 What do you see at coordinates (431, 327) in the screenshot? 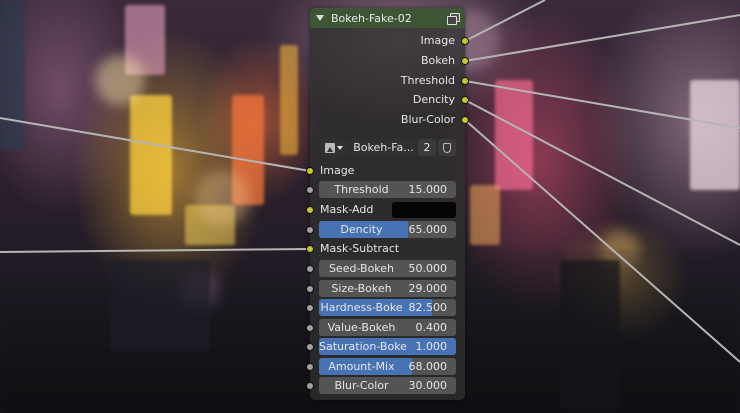
I see `field-value: 0.400` at bounding box center [431, 327].